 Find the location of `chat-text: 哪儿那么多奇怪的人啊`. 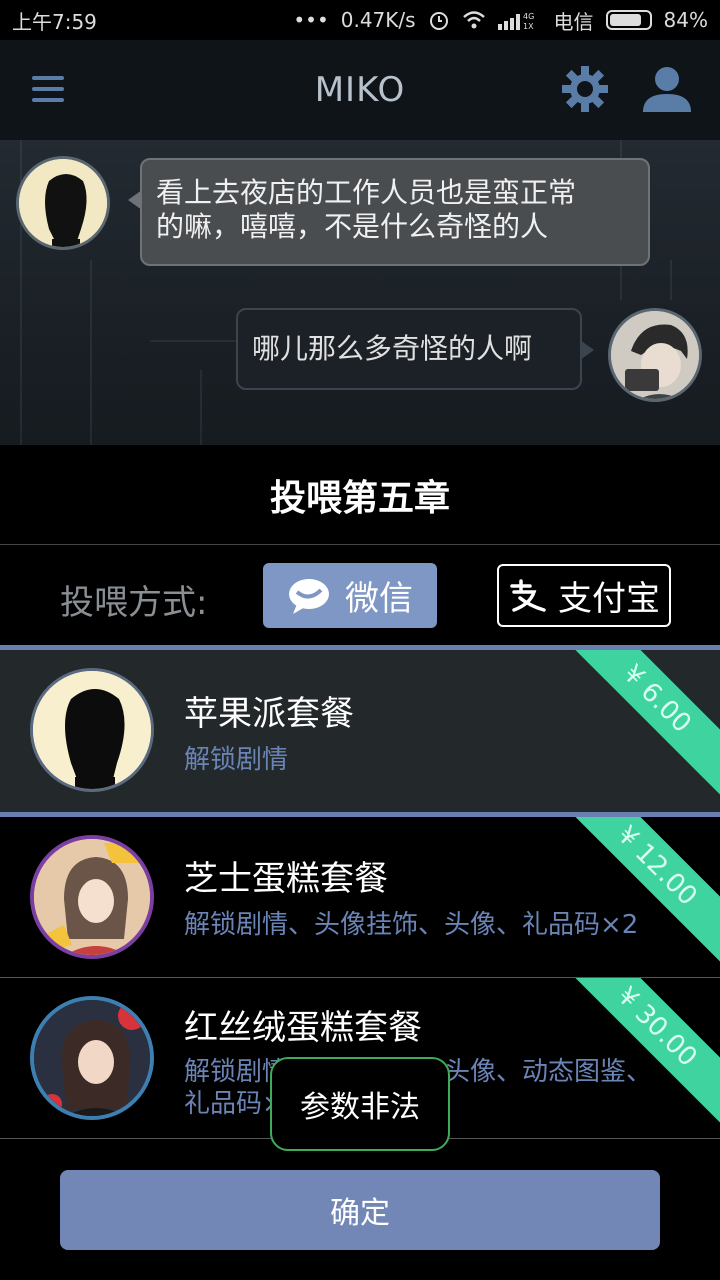

chat-text: 哪儿那么多奇怪的人啊 is located at coordinates (392, 348).